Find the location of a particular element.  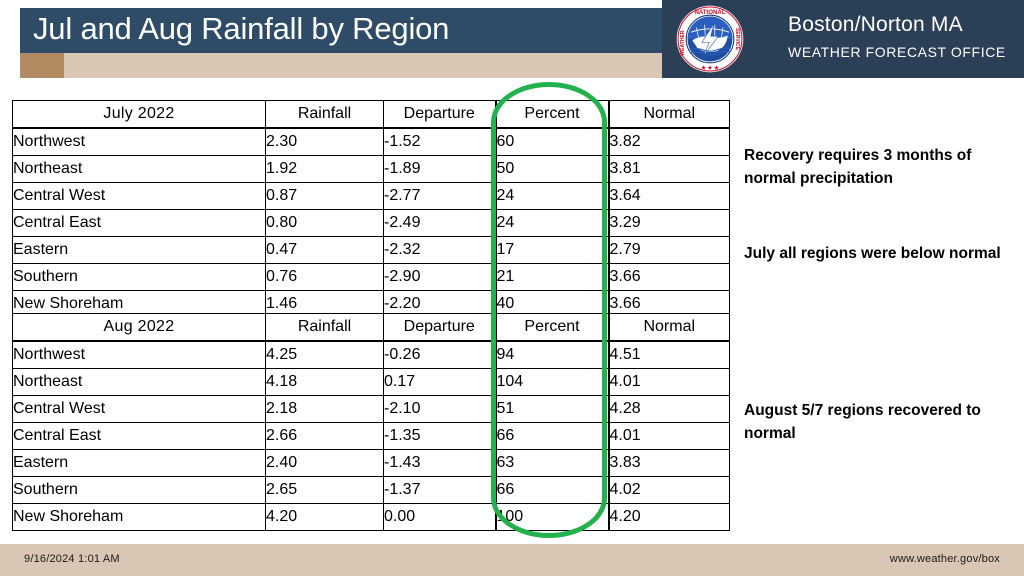

cell-rainfall: 2.18 is located at coordinates (324, 409).